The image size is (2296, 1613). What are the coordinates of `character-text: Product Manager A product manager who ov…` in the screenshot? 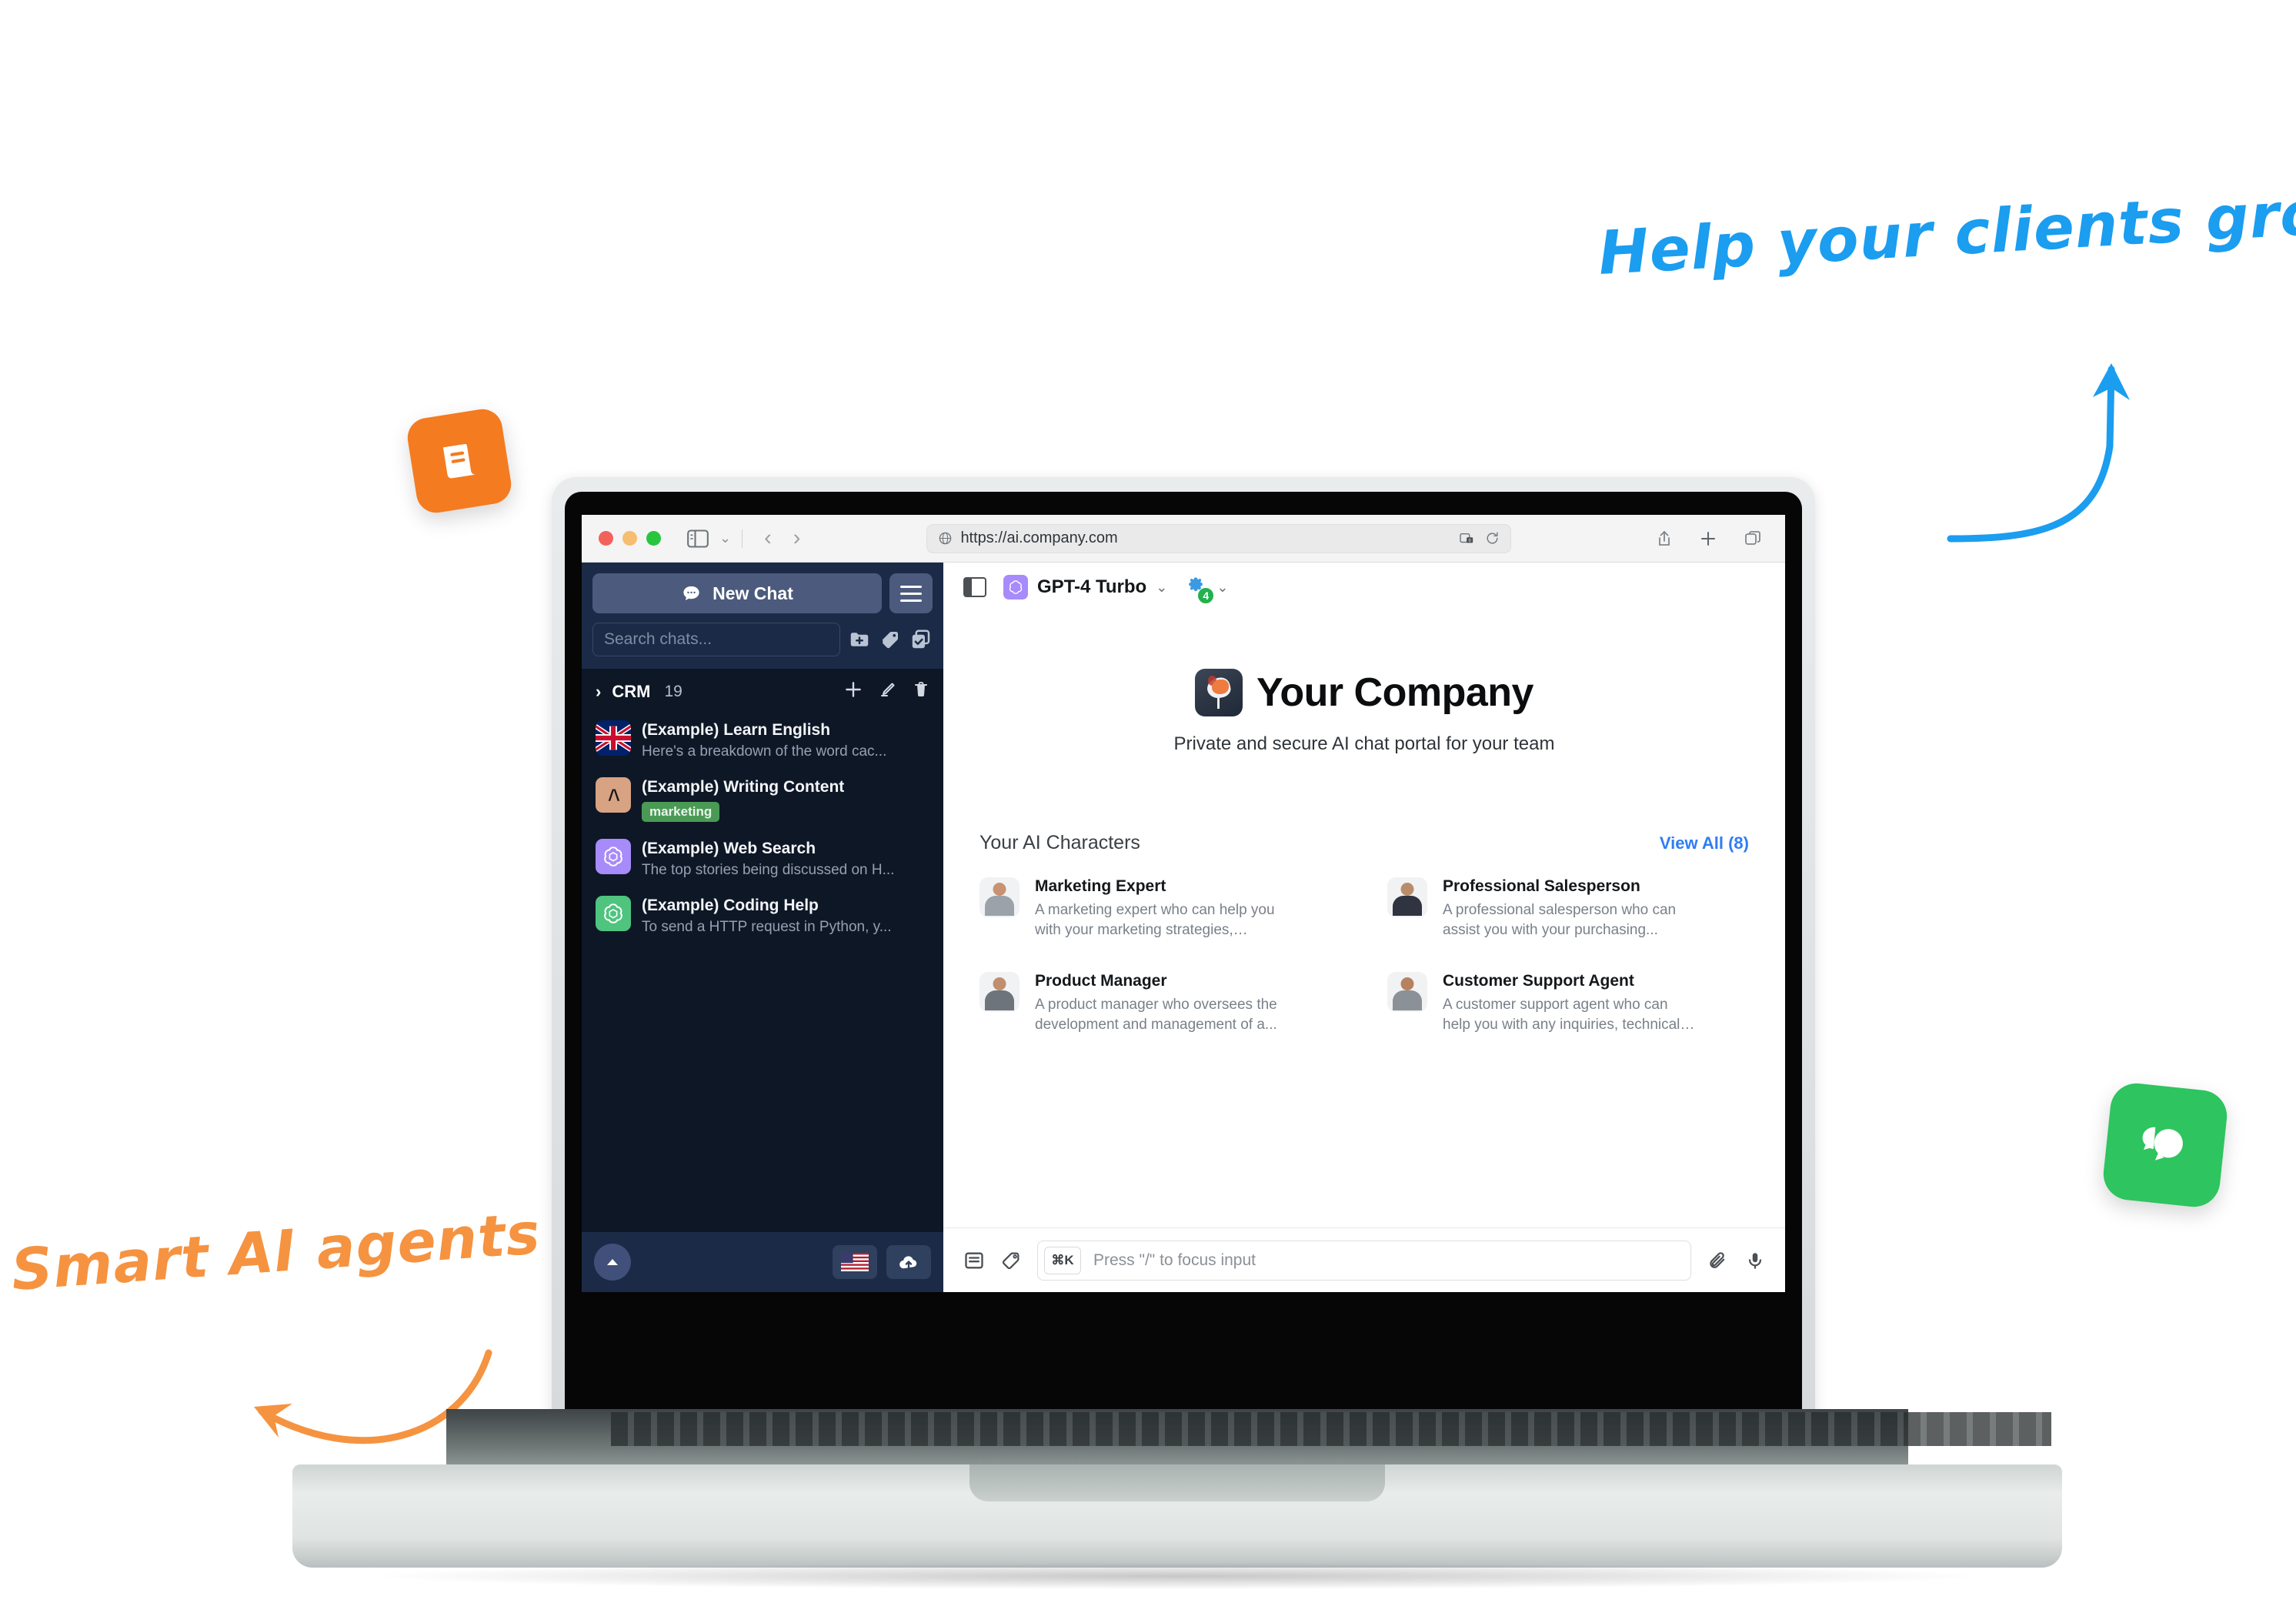 It's located at (1162, 1003).